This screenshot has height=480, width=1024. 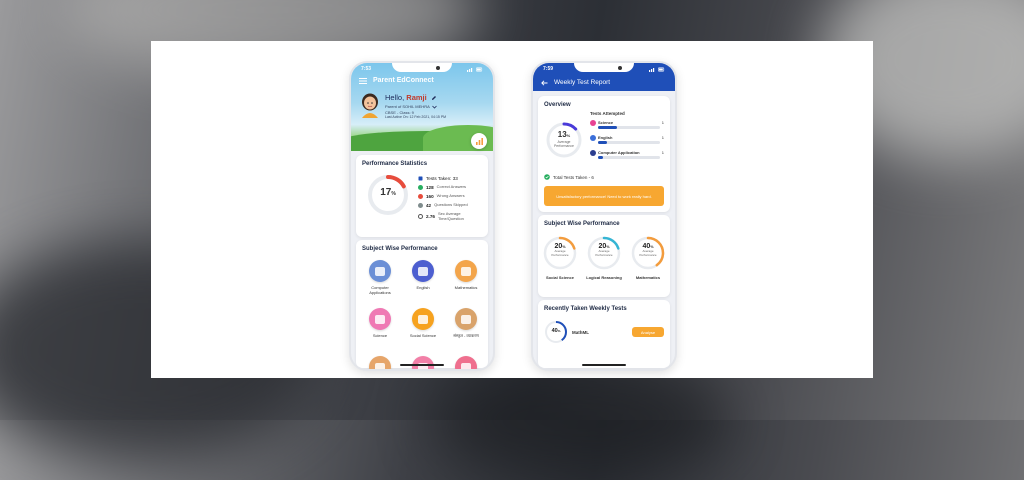 What do you see at coordinates (366, 69) in the screenshot?
I see `status-time: 7:53` at bounding box center [366, 69].